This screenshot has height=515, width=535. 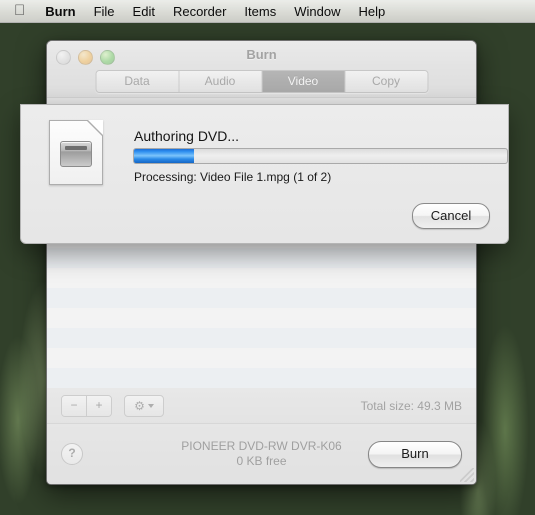 I want to click on mode-tab-group: Data Audio Video Copy, so click(x=261, y=81).